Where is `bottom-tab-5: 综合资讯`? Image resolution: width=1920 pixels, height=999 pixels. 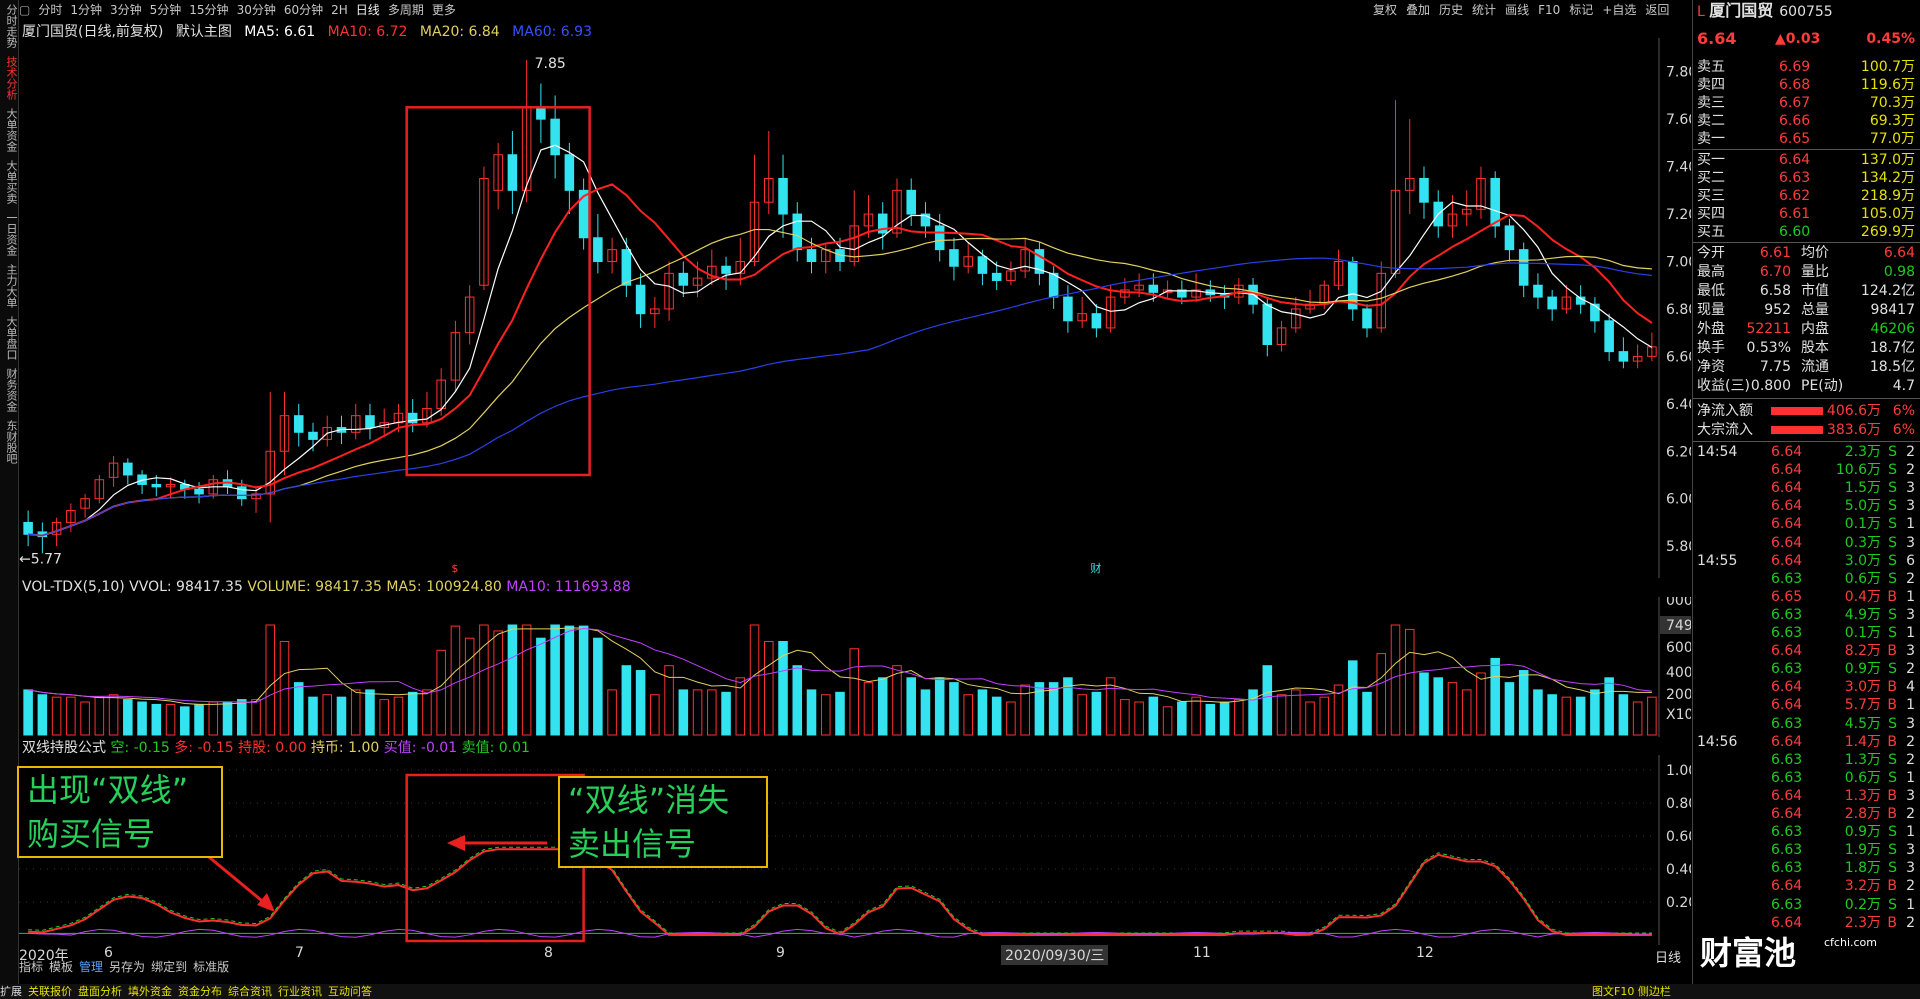 bottom-tab-5: 综合资讯 is located at coordinates (250, 991).